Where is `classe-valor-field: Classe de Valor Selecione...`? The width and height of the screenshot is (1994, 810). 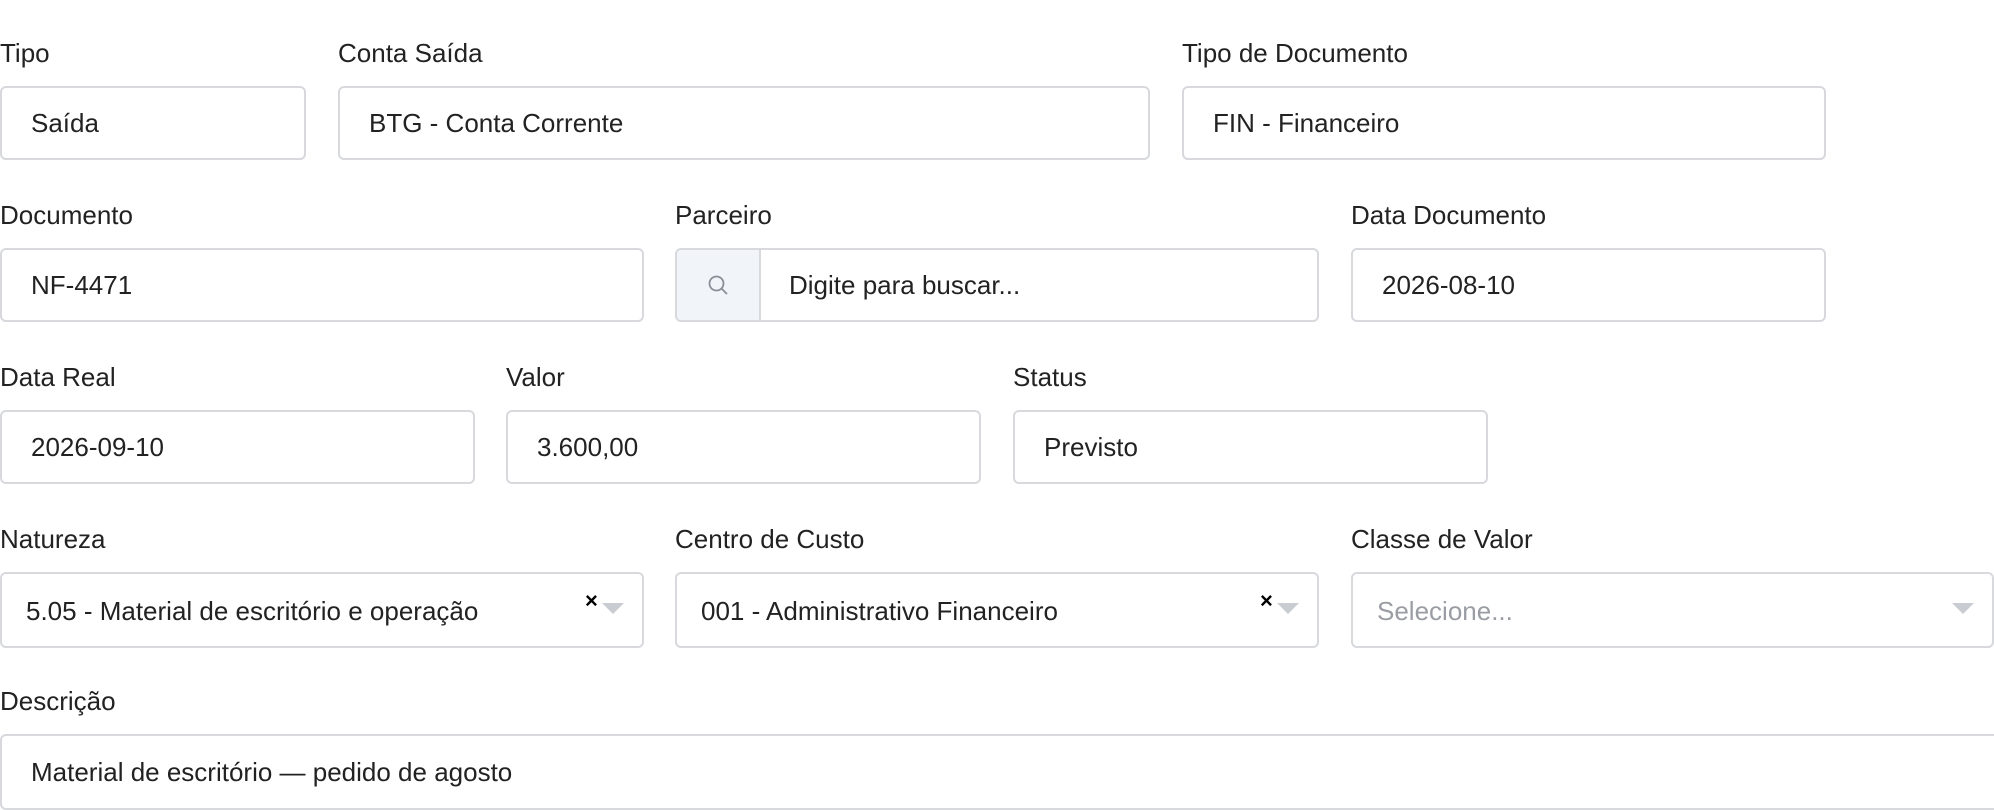
classe-valor-field: Classe de Valor Selecione... is located at coordinates (1672, 586).